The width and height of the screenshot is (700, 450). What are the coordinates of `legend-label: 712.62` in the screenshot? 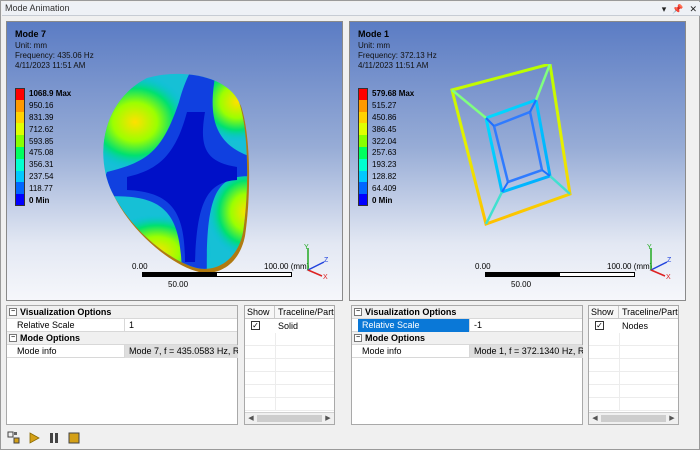 It's located at (41, 129).